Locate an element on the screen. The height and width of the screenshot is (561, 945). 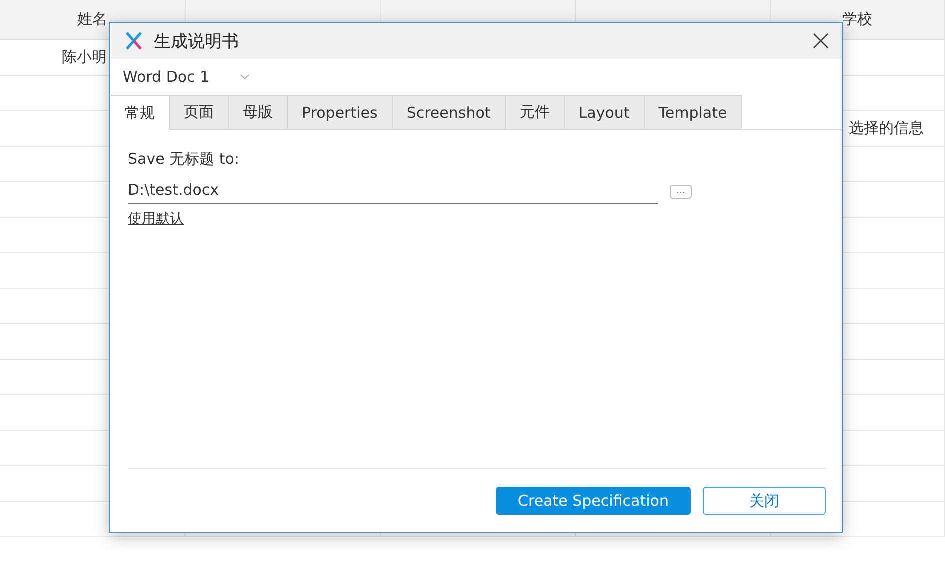
logo-icon is located at coordinates (134, 41).